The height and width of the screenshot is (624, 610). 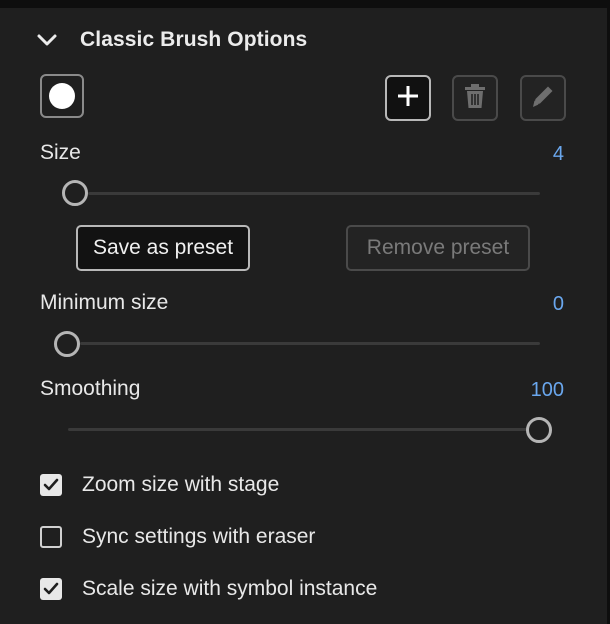 I want to click on section-title: Classic Brush Options, so click(x=194, y=39).